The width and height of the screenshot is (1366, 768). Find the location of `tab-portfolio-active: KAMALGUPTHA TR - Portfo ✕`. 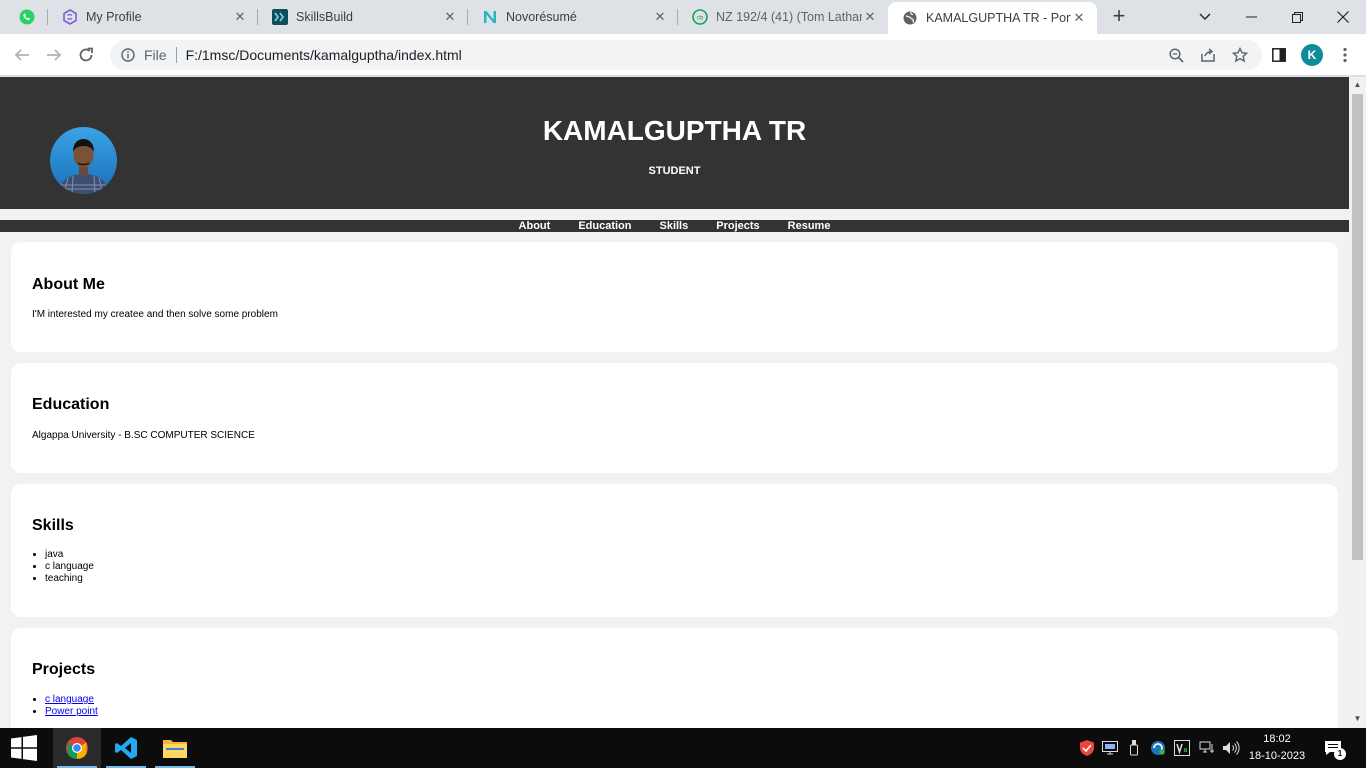

tab-portfolio-active: KAMALGUPTHA TR - Portfo ✕ is located at coordinates (992, 18).